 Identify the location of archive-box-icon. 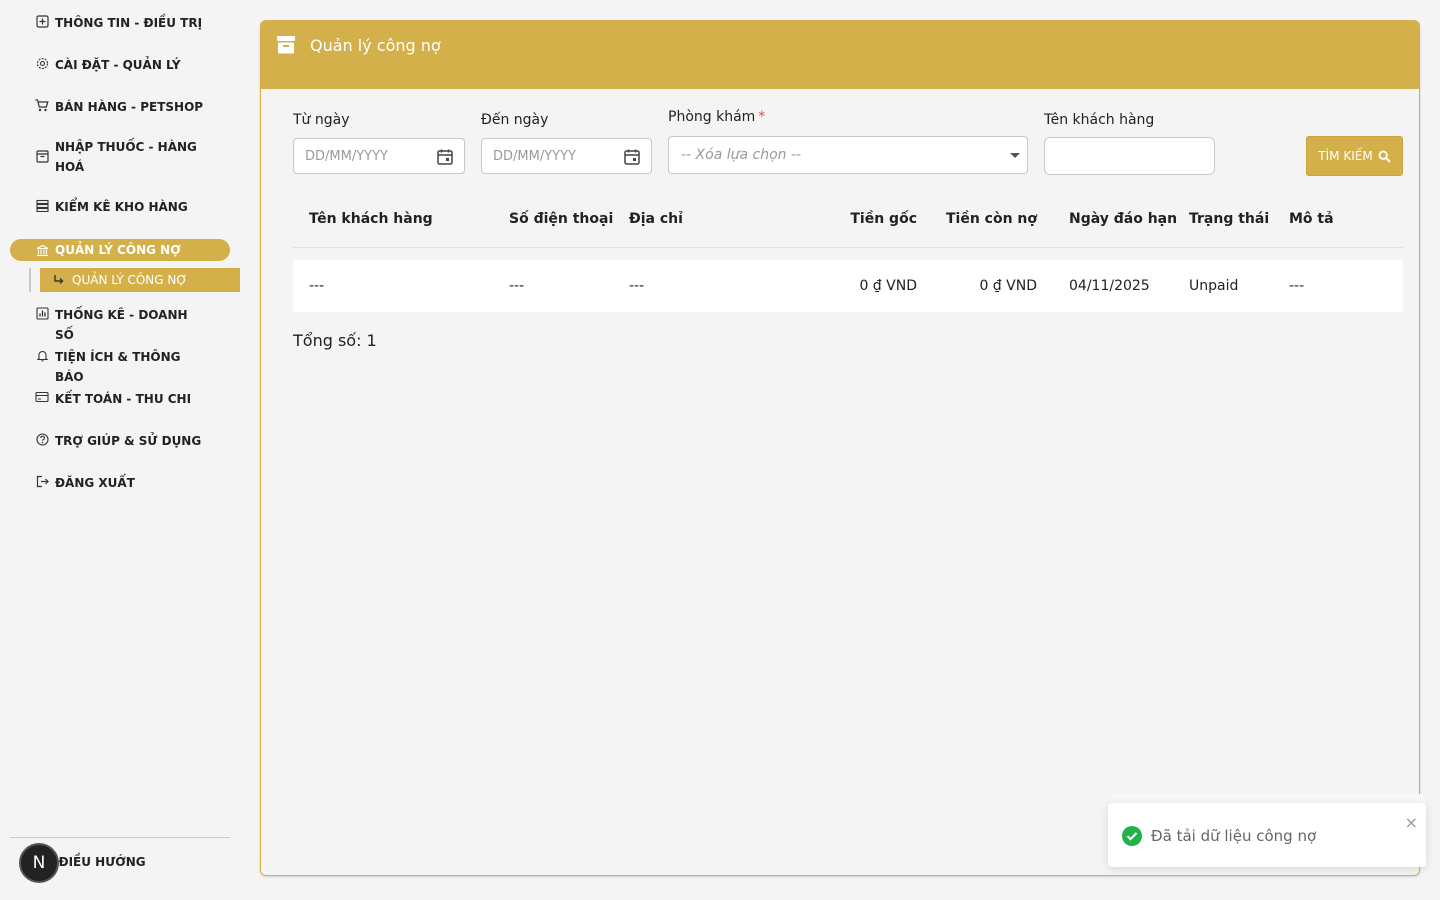
(42, 156).